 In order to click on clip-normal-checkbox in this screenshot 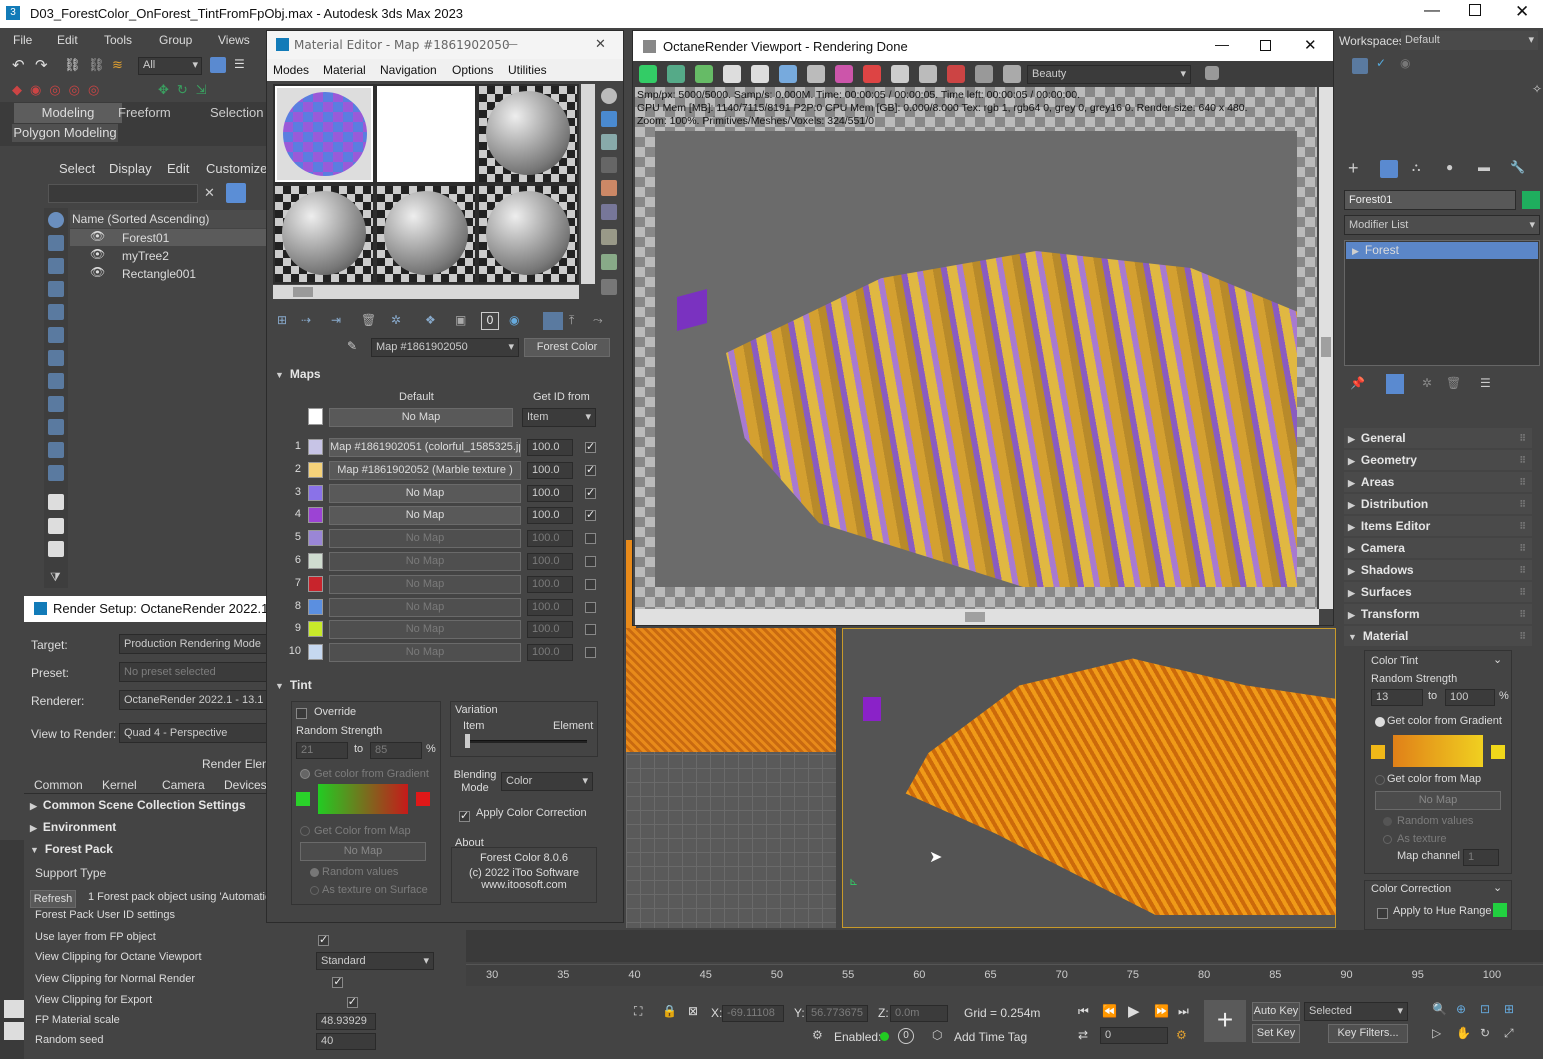, I will do `click(338, 982)`.